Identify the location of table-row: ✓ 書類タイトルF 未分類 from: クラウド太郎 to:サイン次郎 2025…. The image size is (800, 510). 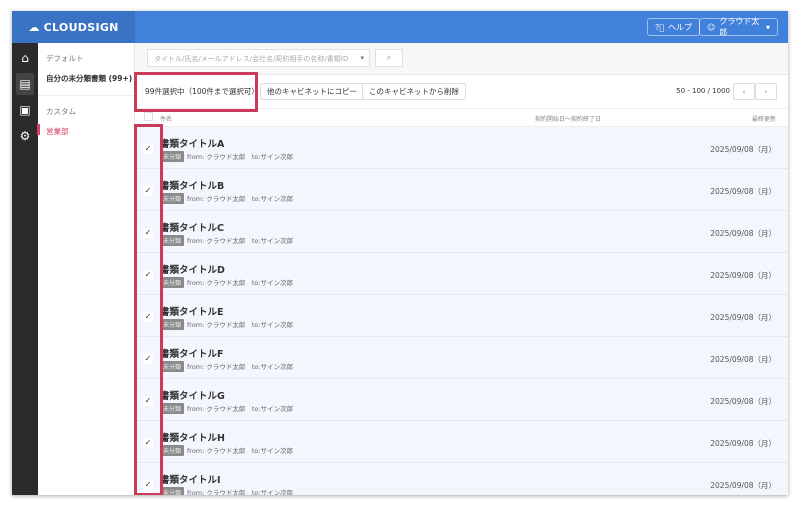
(461, 358).